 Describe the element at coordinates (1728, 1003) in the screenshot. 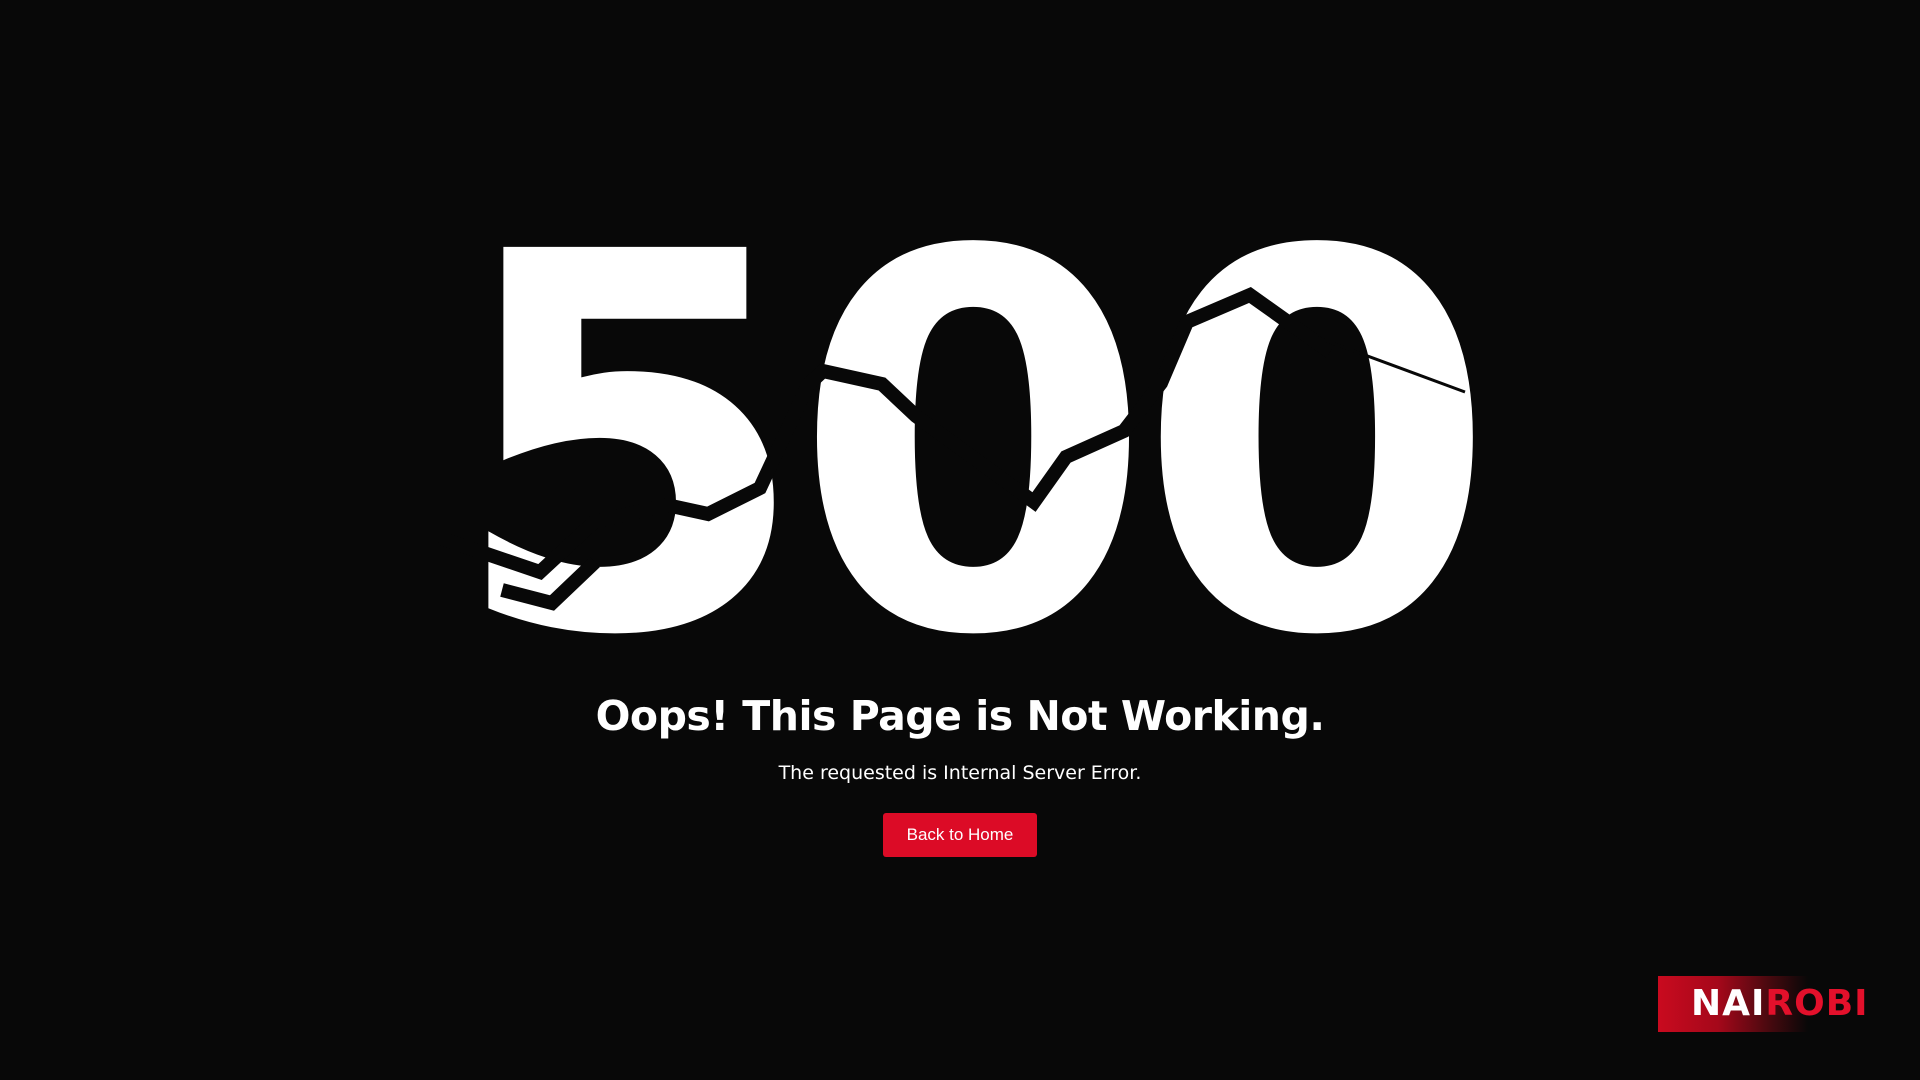

I see `logo-text-white: NAI` at that location.